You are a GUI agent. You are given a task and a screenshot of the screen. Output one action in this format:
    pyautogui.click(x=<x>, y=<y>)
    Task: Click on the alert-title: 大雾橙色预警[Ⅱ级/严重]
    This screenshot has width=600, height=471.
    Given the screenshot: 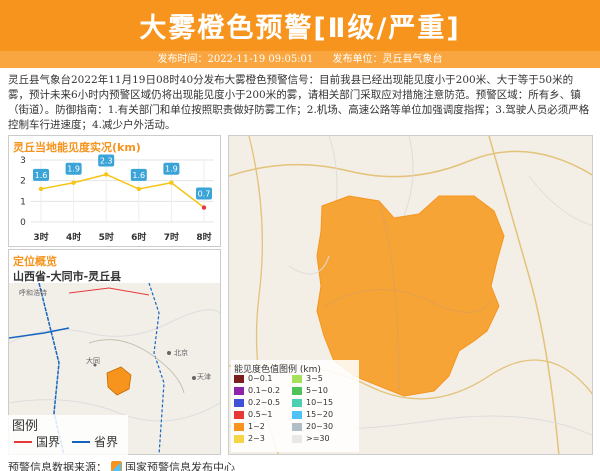 What is the action you would take?
    pyautogui.click(x=300, y=28)
    